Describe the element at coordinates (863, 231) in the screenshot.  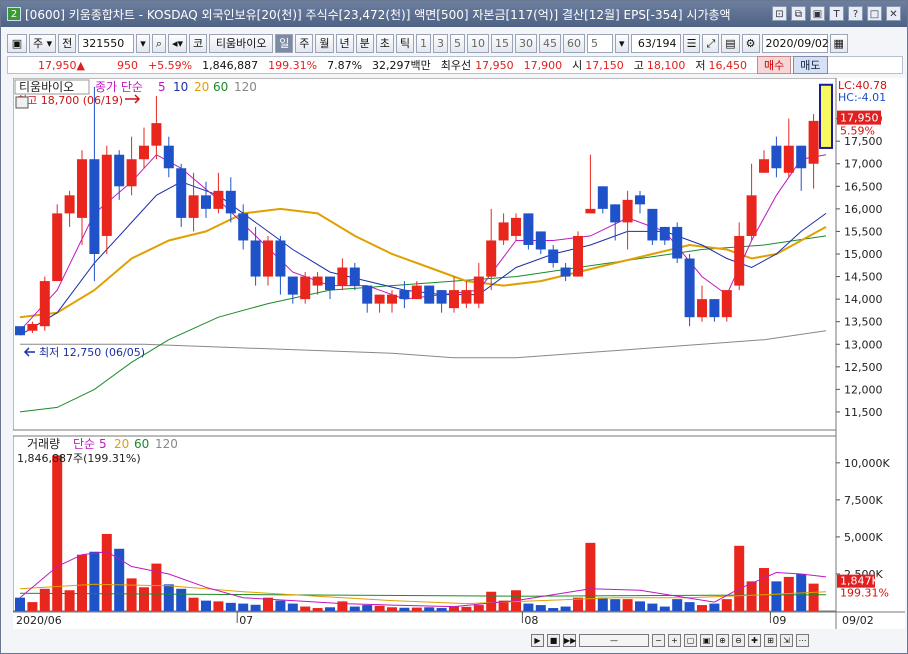
I see `price-tick-label: 15,500` at that location.